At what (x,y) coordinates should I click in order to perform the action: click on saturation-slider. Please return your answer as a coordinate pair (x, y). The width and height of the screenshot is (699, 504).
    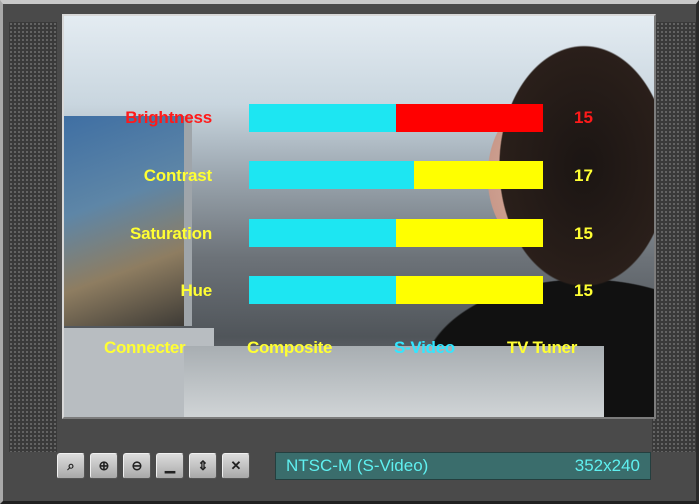
    Looking at the image, I should click on (396, 233).